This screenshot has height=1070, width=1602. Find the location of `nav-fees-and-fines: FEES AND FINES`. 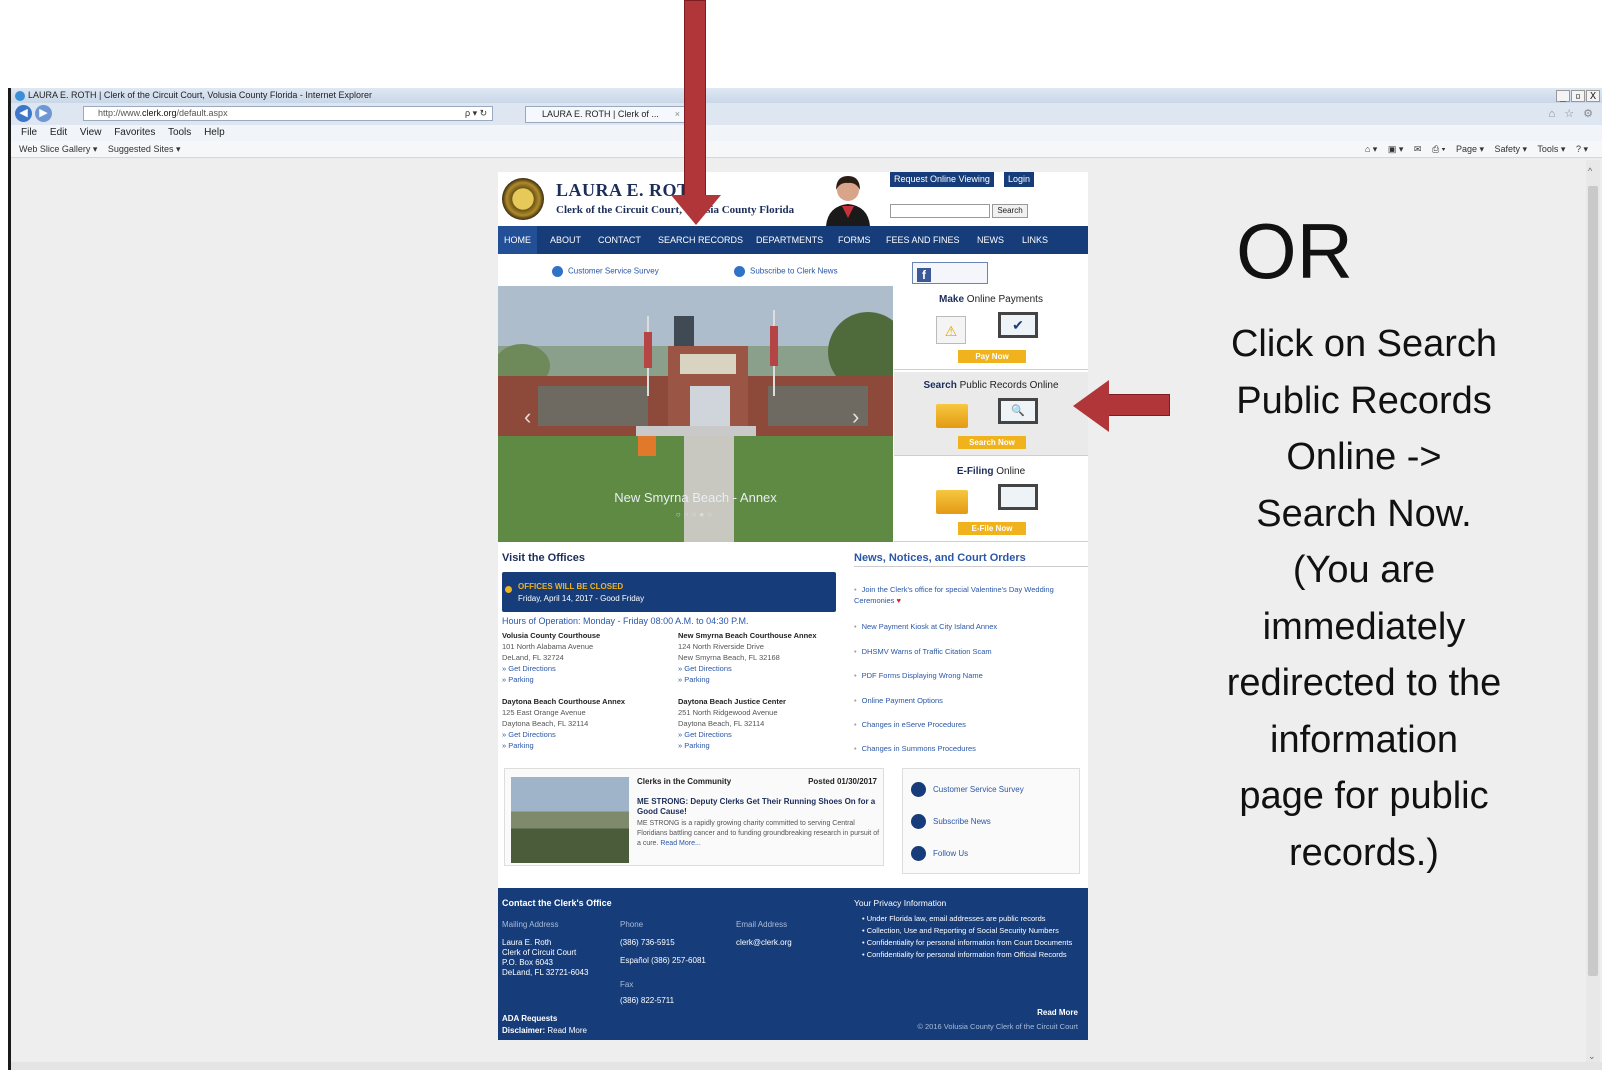

nav-fees-and-fines: FEES AND FINES is located at coordinates (923, 240).